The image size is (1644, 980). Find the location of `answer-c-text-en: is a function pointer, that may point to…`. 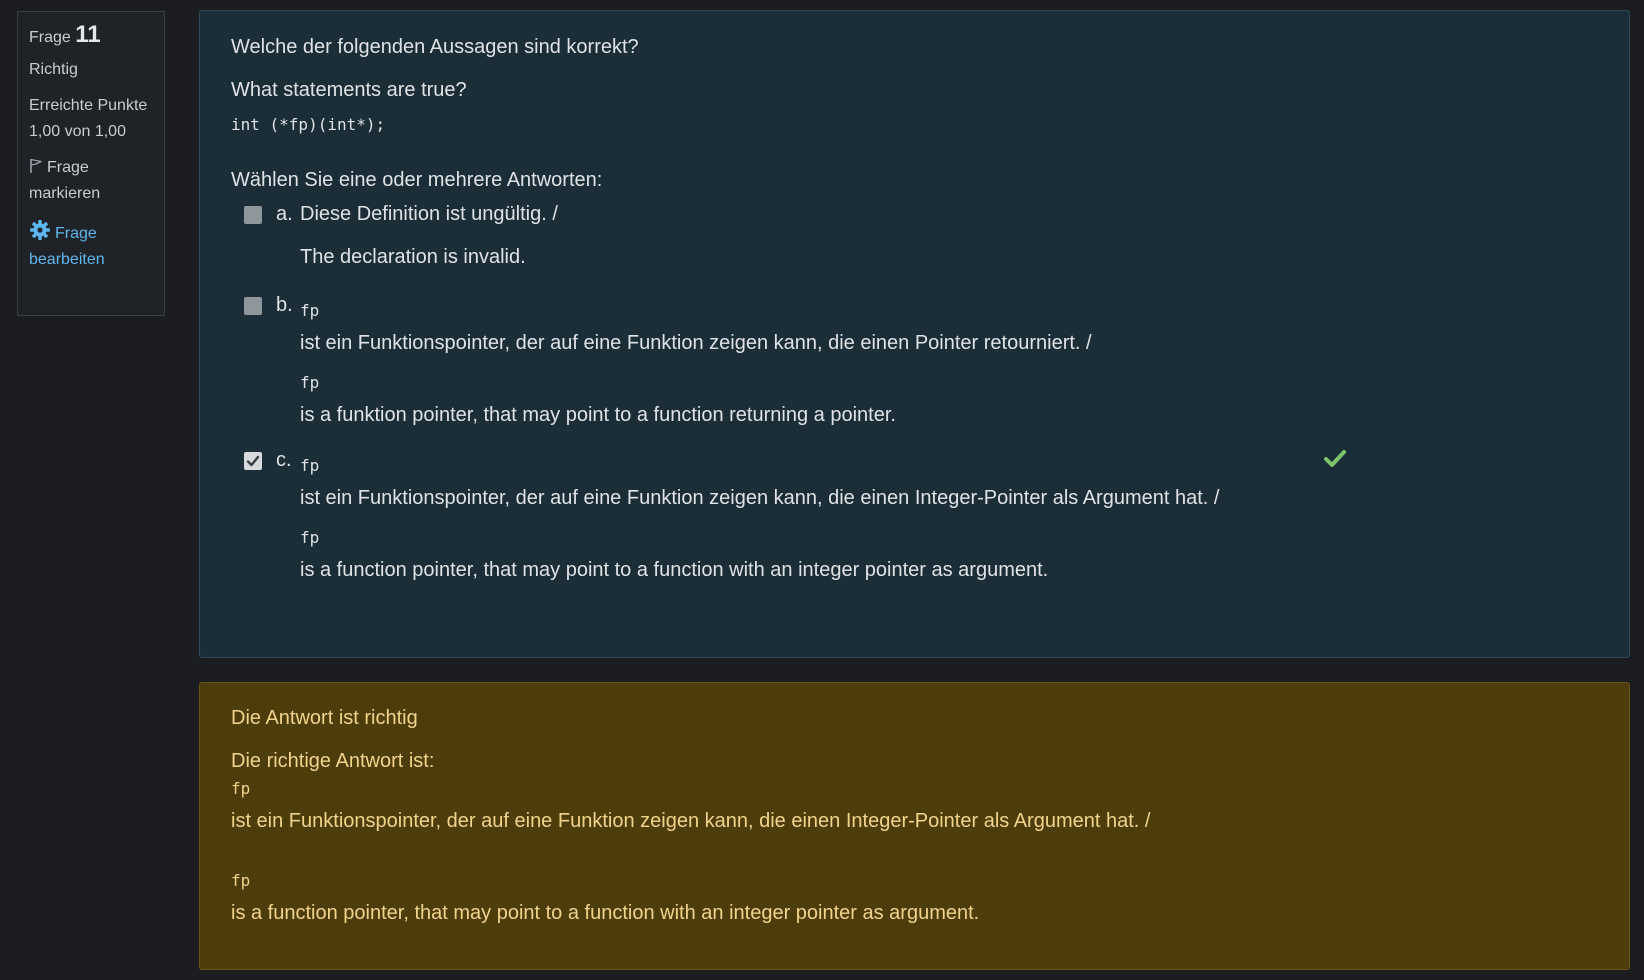

answer-c-text-en: is a function pointer, that may point to… is located at coordinates (674, 570).